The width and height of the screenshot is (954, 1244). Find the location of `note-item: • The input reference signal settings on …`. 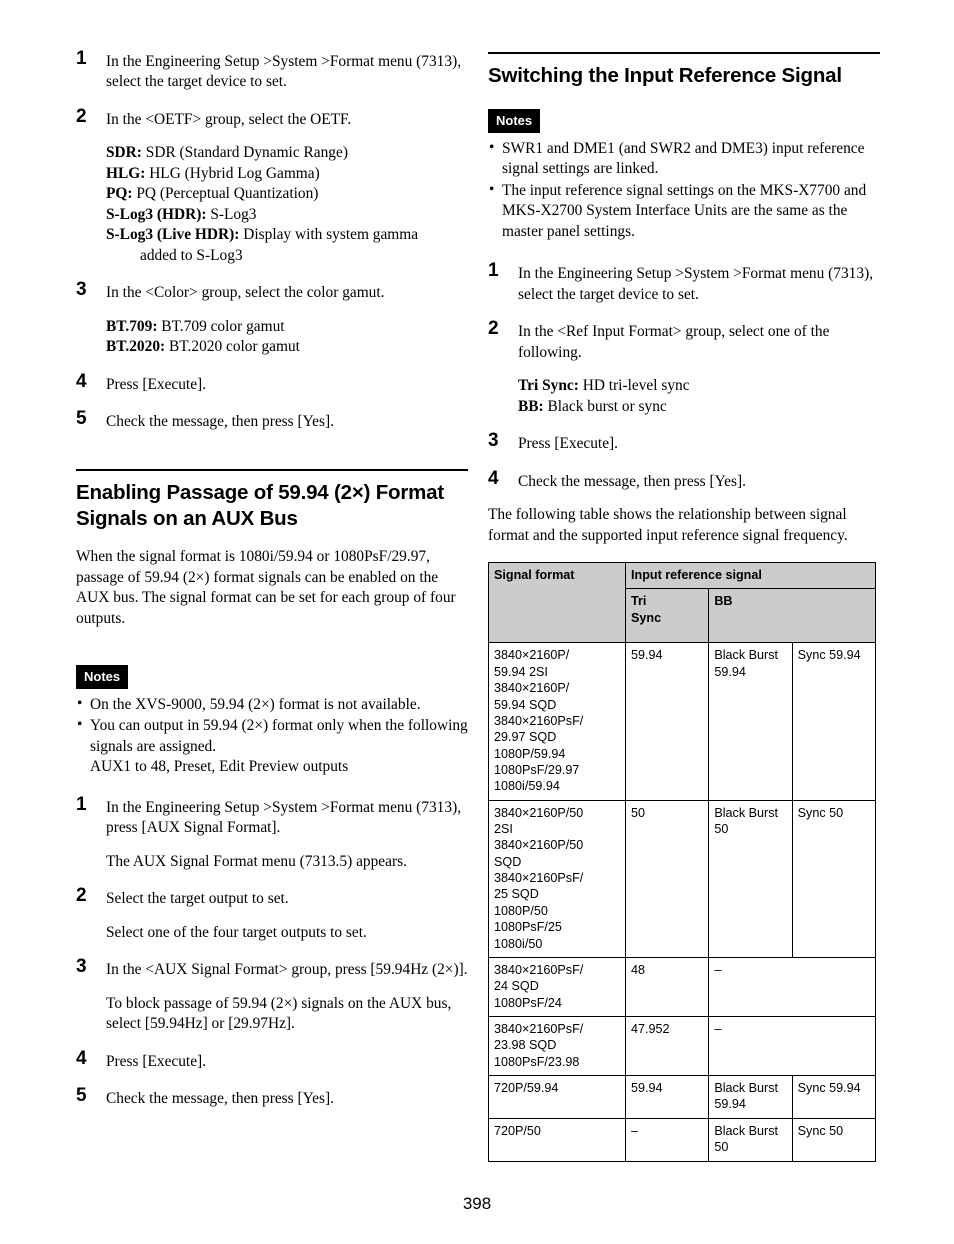

note-item: • The input reference signal settings on … is located at coordinates (684, 211).